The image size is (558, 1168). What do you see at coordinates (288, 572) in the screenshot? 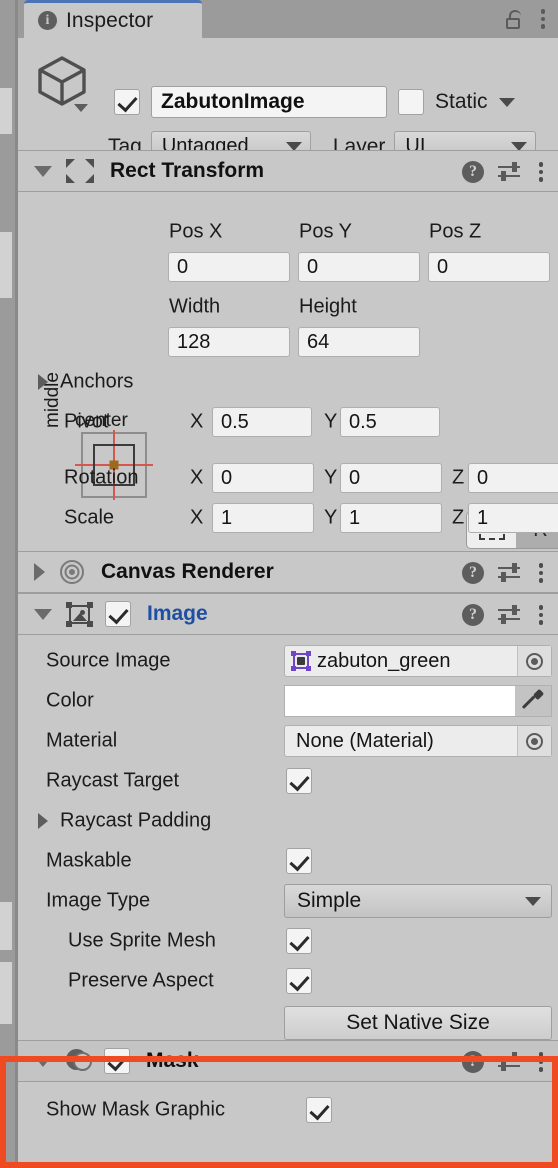
I see `component-header-canvas-renderer: Canvas Renderer ?` at bounding box center [288, 572].